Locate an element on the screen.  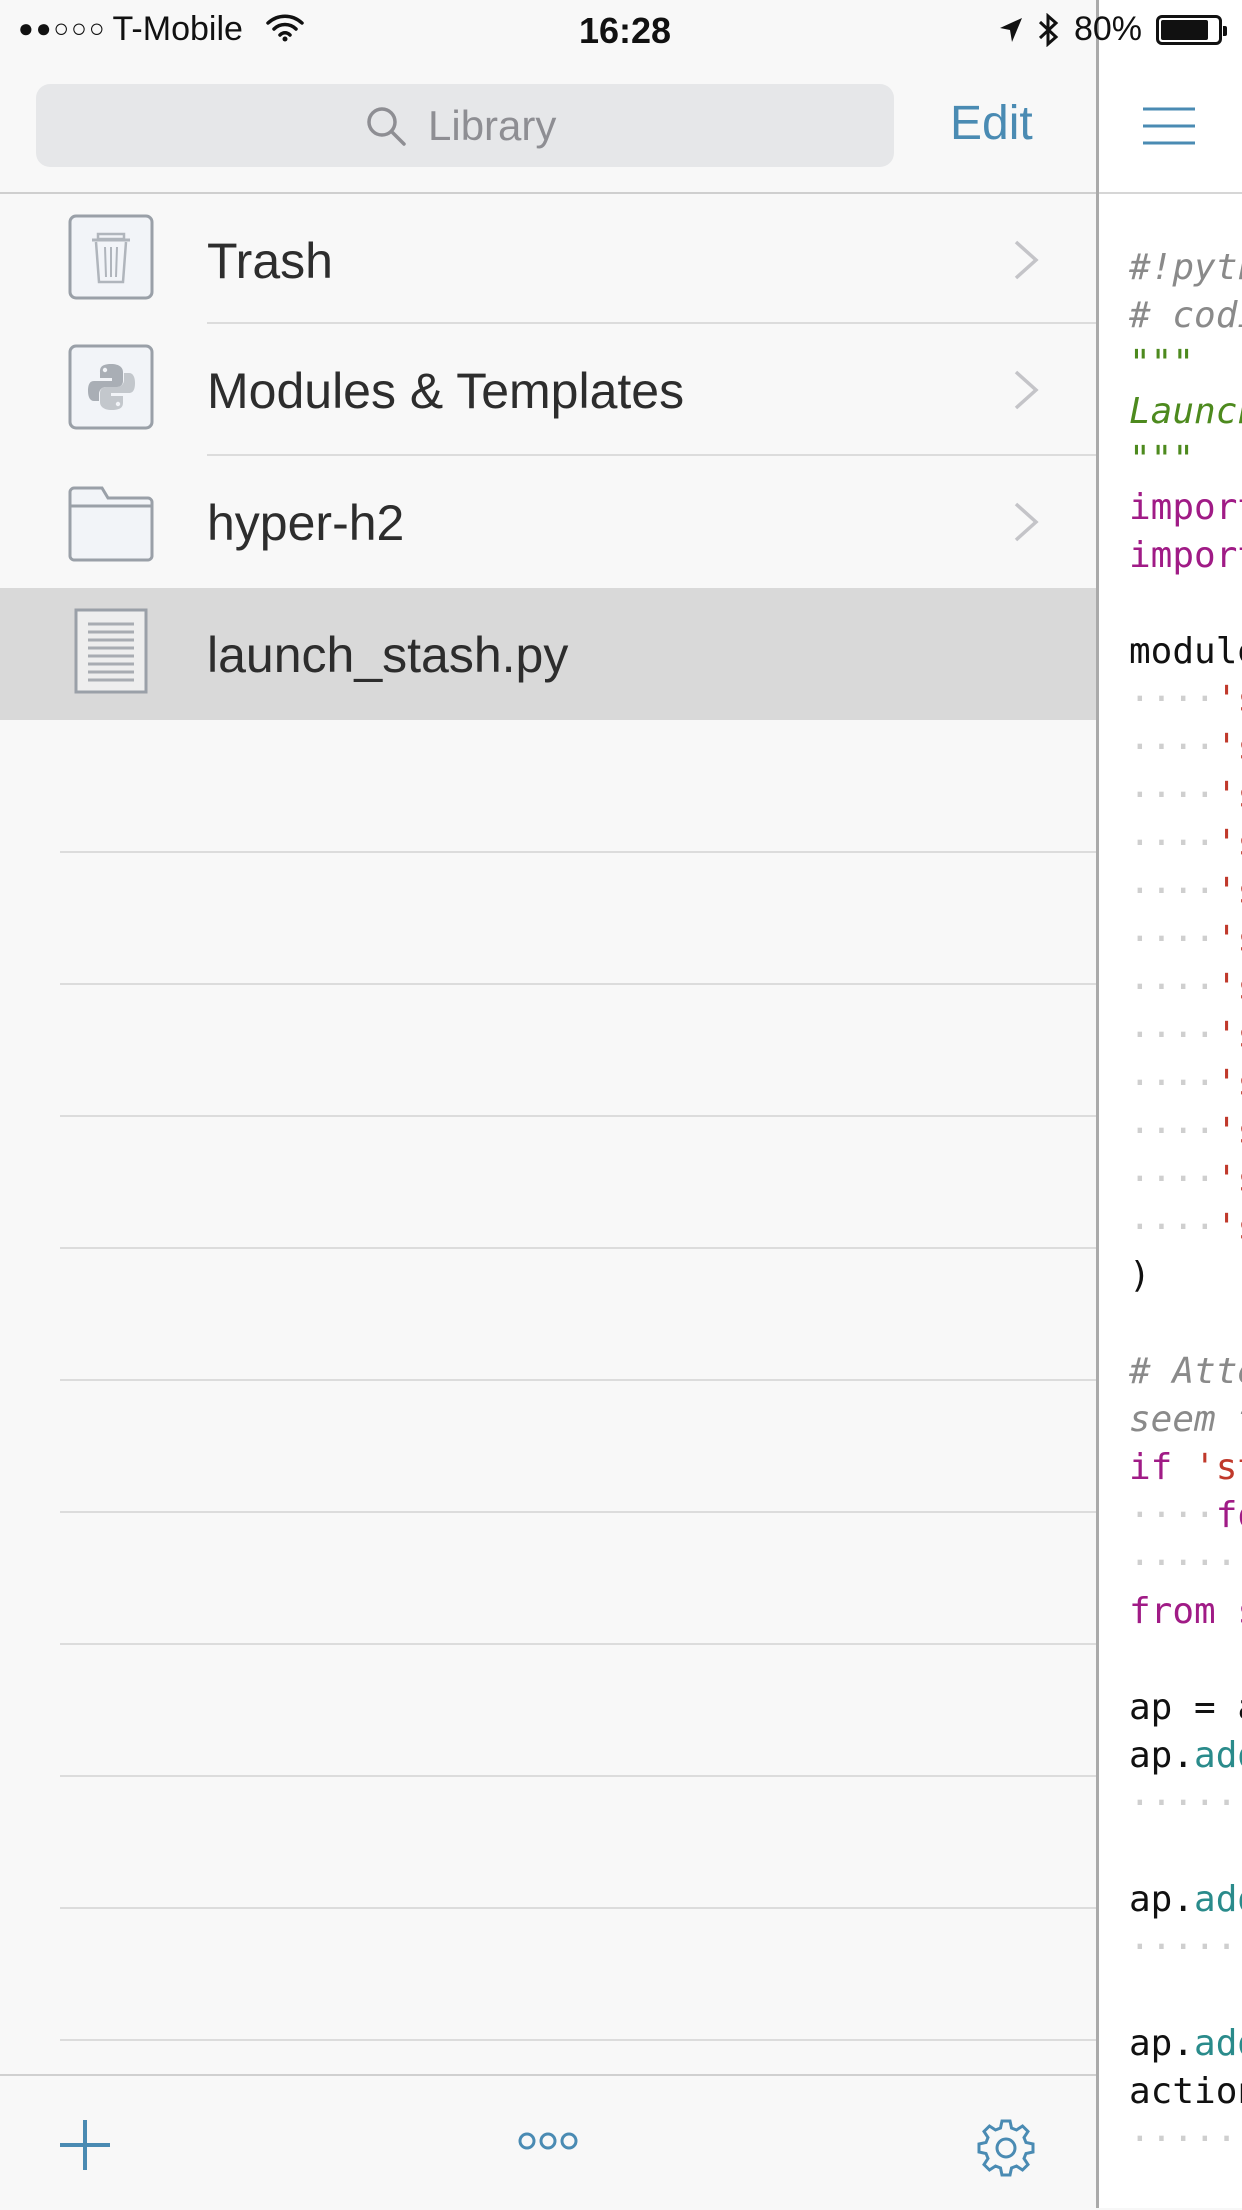
library-item-launch-stash: launch_stash.py is located at coordinates (548, 654).